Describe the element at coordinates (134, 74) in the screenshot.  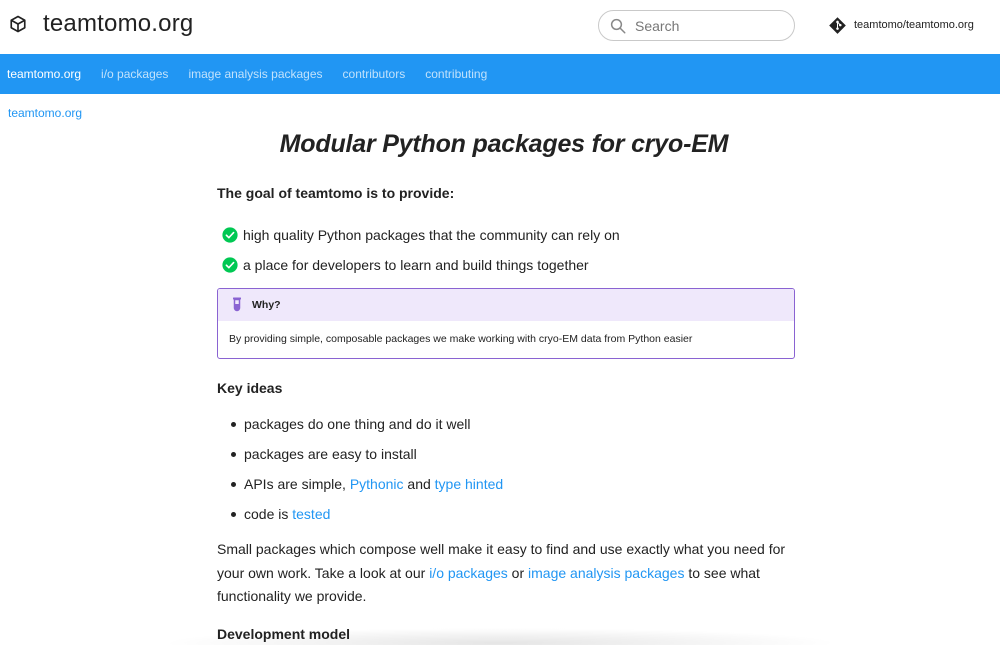
I see `tab-io-packages: i/o packages` at that location.